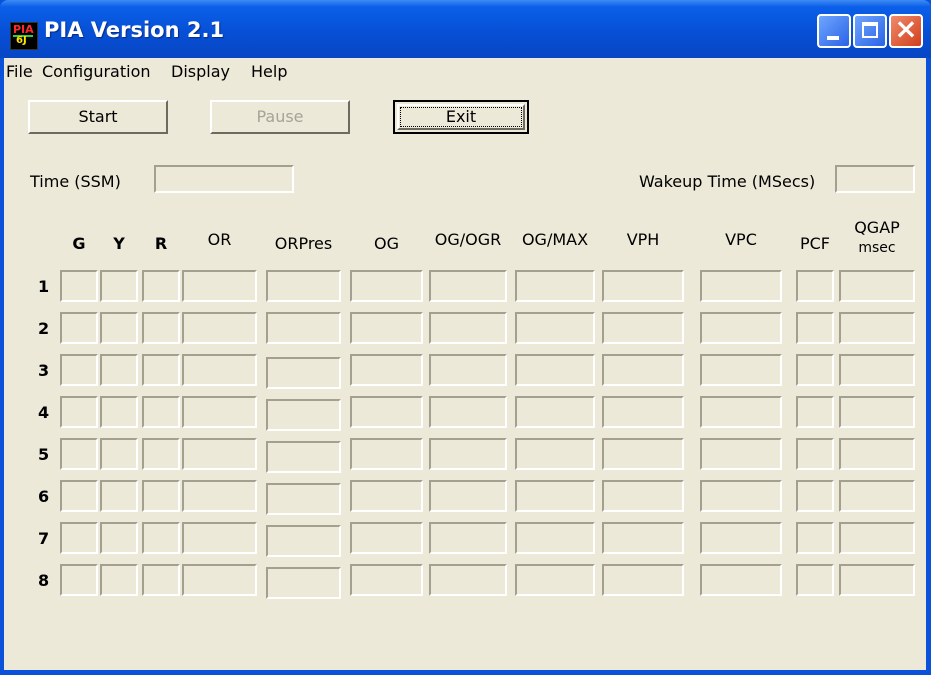 The width and height of the screenshot is (931, 675). What do you see at coordinates (96, 71) in the screenshot?
I see `menu-configuration: Configuration` at bounding box center [96, 71].